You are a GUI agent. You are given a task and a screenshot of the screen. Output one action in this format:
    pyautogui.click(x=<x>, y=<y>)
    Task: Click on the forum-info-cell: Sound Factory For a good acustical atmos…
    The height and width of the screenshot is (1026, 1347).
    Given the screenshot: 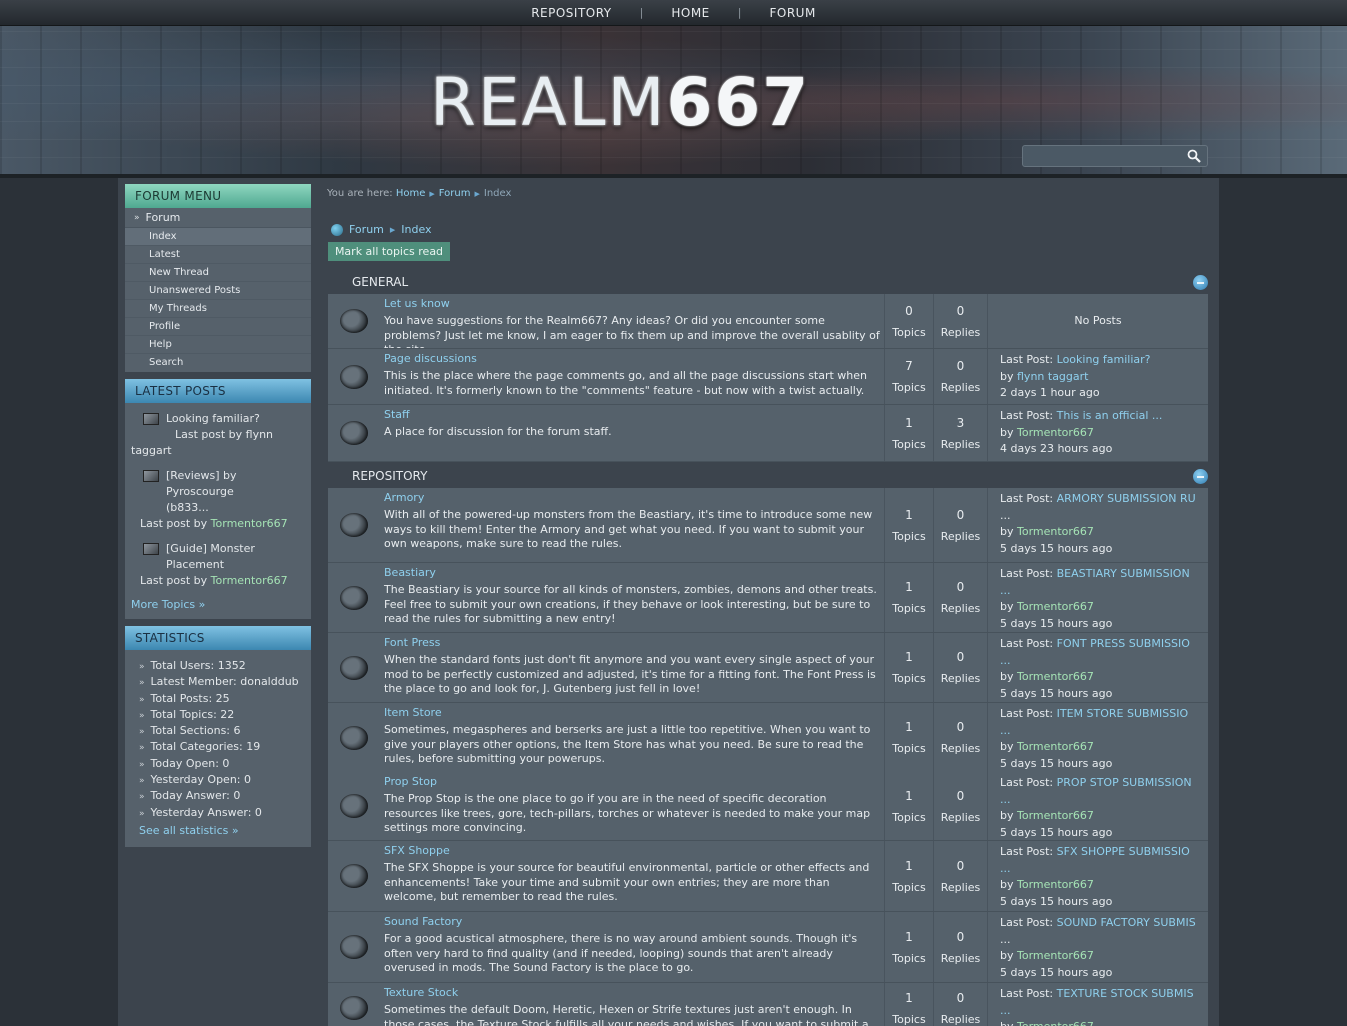 What is the action you would take?
    pyautogui.click(x=632, y=947)
    